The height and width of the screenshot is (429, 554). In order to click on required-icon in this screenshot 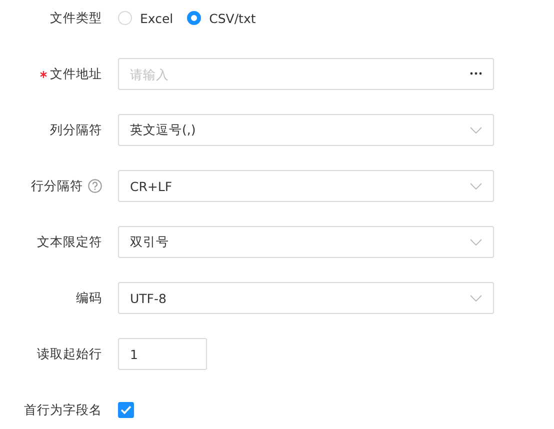, I will do `click(43, 74)`.